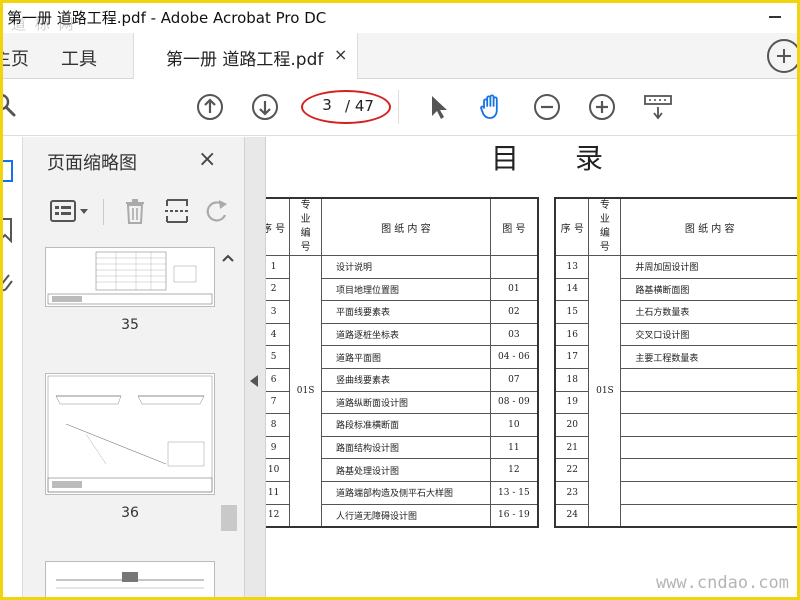 Image resolution: width=800 pixels, height=600 pixels. I want to click on close-tab-icon: ×, so click(340, 54).